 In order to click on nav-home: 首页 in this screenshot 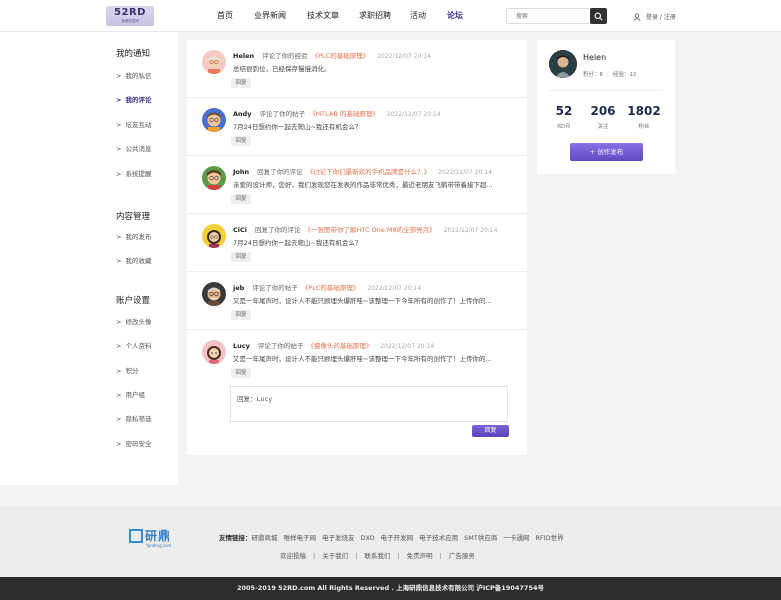, I will do `click(225, 16)`.